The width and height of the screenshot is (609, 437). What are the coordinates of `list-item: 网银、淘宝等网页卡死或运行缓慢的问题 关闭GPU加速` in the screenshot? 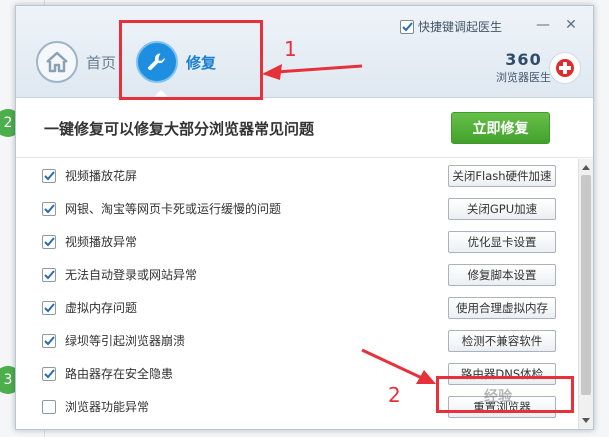 It's located at (296, 208).